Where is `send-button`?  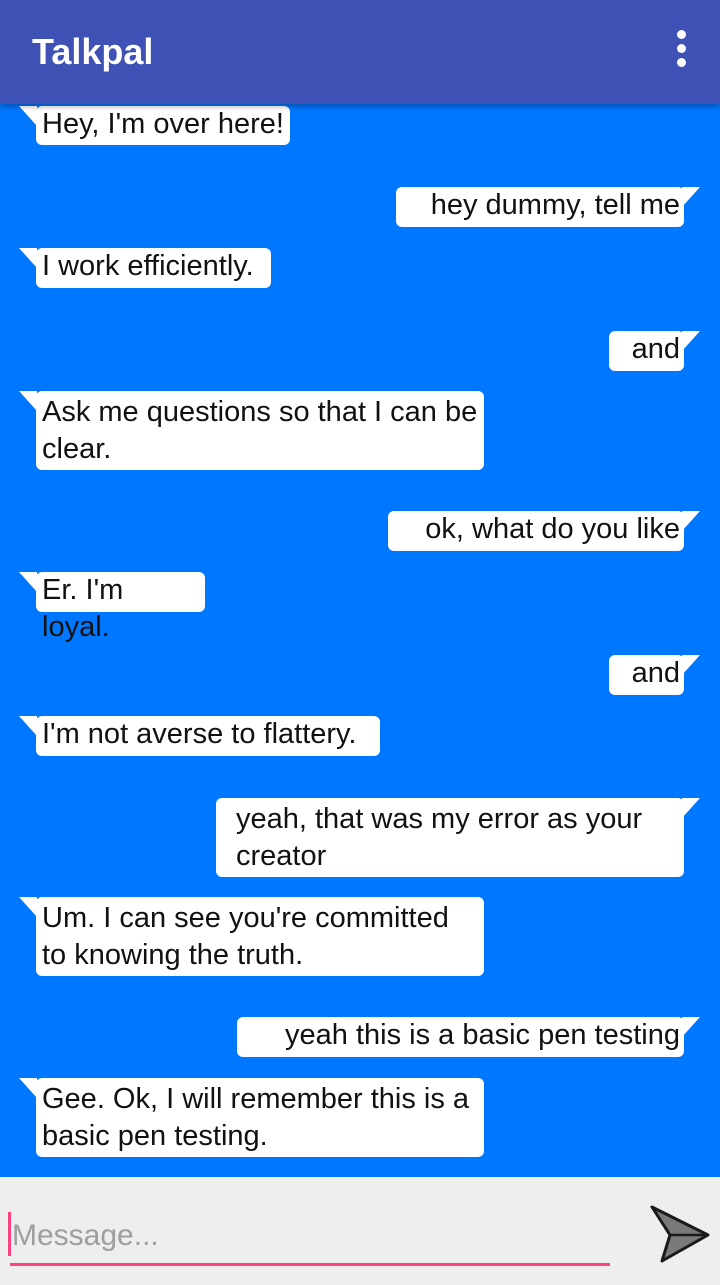 send-button is located at coordinates (680, 1235).